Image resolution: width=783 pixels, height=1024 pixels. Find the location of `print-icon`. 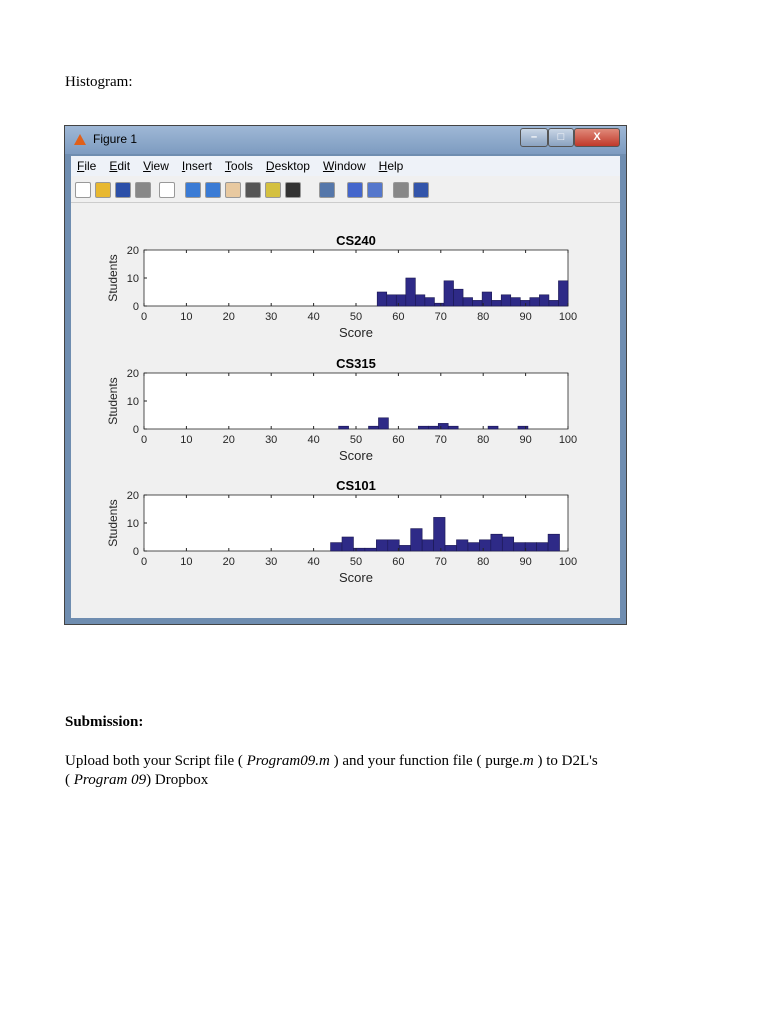

print-icon is located at coordinates (143, 190).